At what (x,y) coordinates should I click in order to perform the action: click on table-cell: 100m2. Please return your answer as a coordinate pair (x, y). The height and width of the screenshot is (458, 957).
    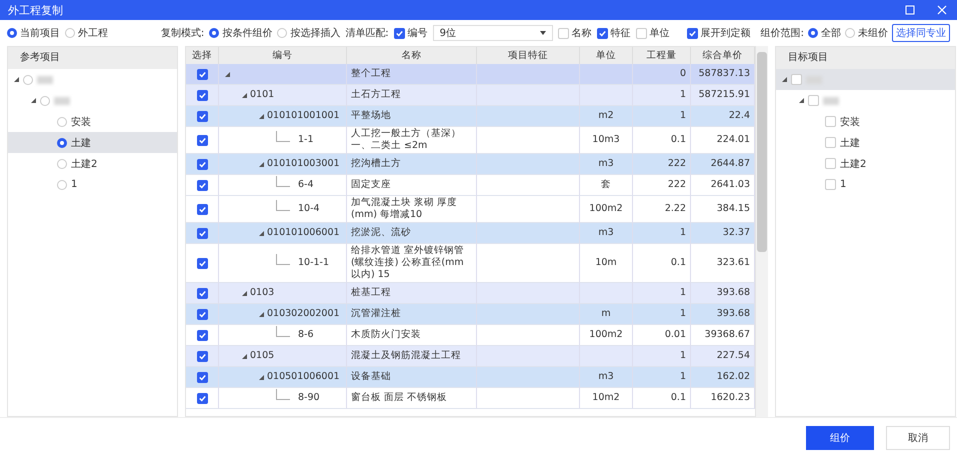
    Looking at the image, I should click on (606, 209).